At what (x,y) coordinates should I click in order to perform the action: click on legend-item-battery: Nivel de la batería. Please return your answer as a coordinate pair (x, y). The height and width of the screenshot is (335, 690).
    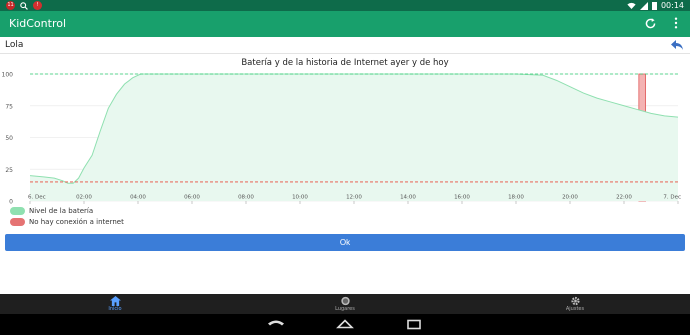
    Looking at the image, I should click on (67, 211).